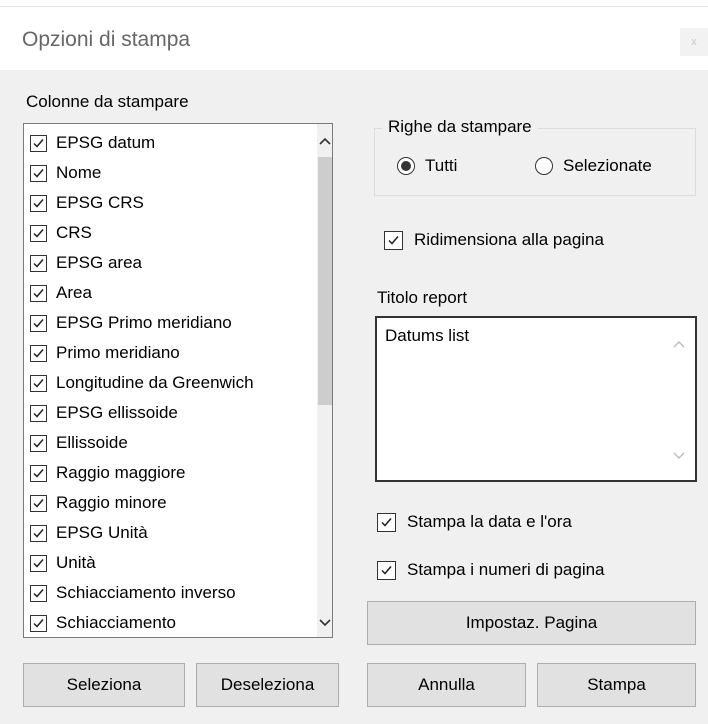 The height and width of the screenshot is (724, 708). What do you see at coordinates (175, 263) in the screenshot?
I see `column-checkbox-item: EPSG area` at bounding box center [175, 263].